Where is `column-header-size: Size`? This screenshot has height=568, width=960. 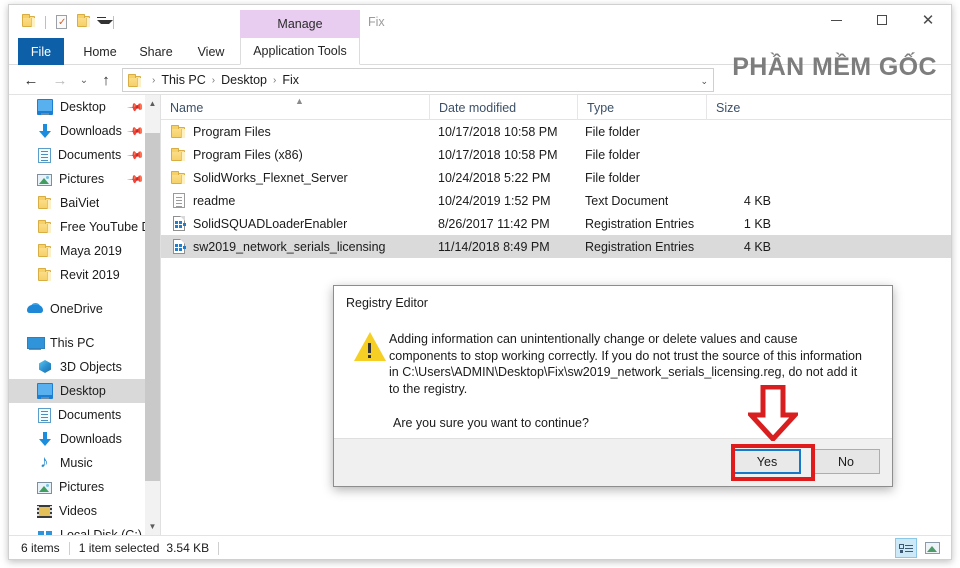
column-header-size: Size is located at coordinates (743, 107).